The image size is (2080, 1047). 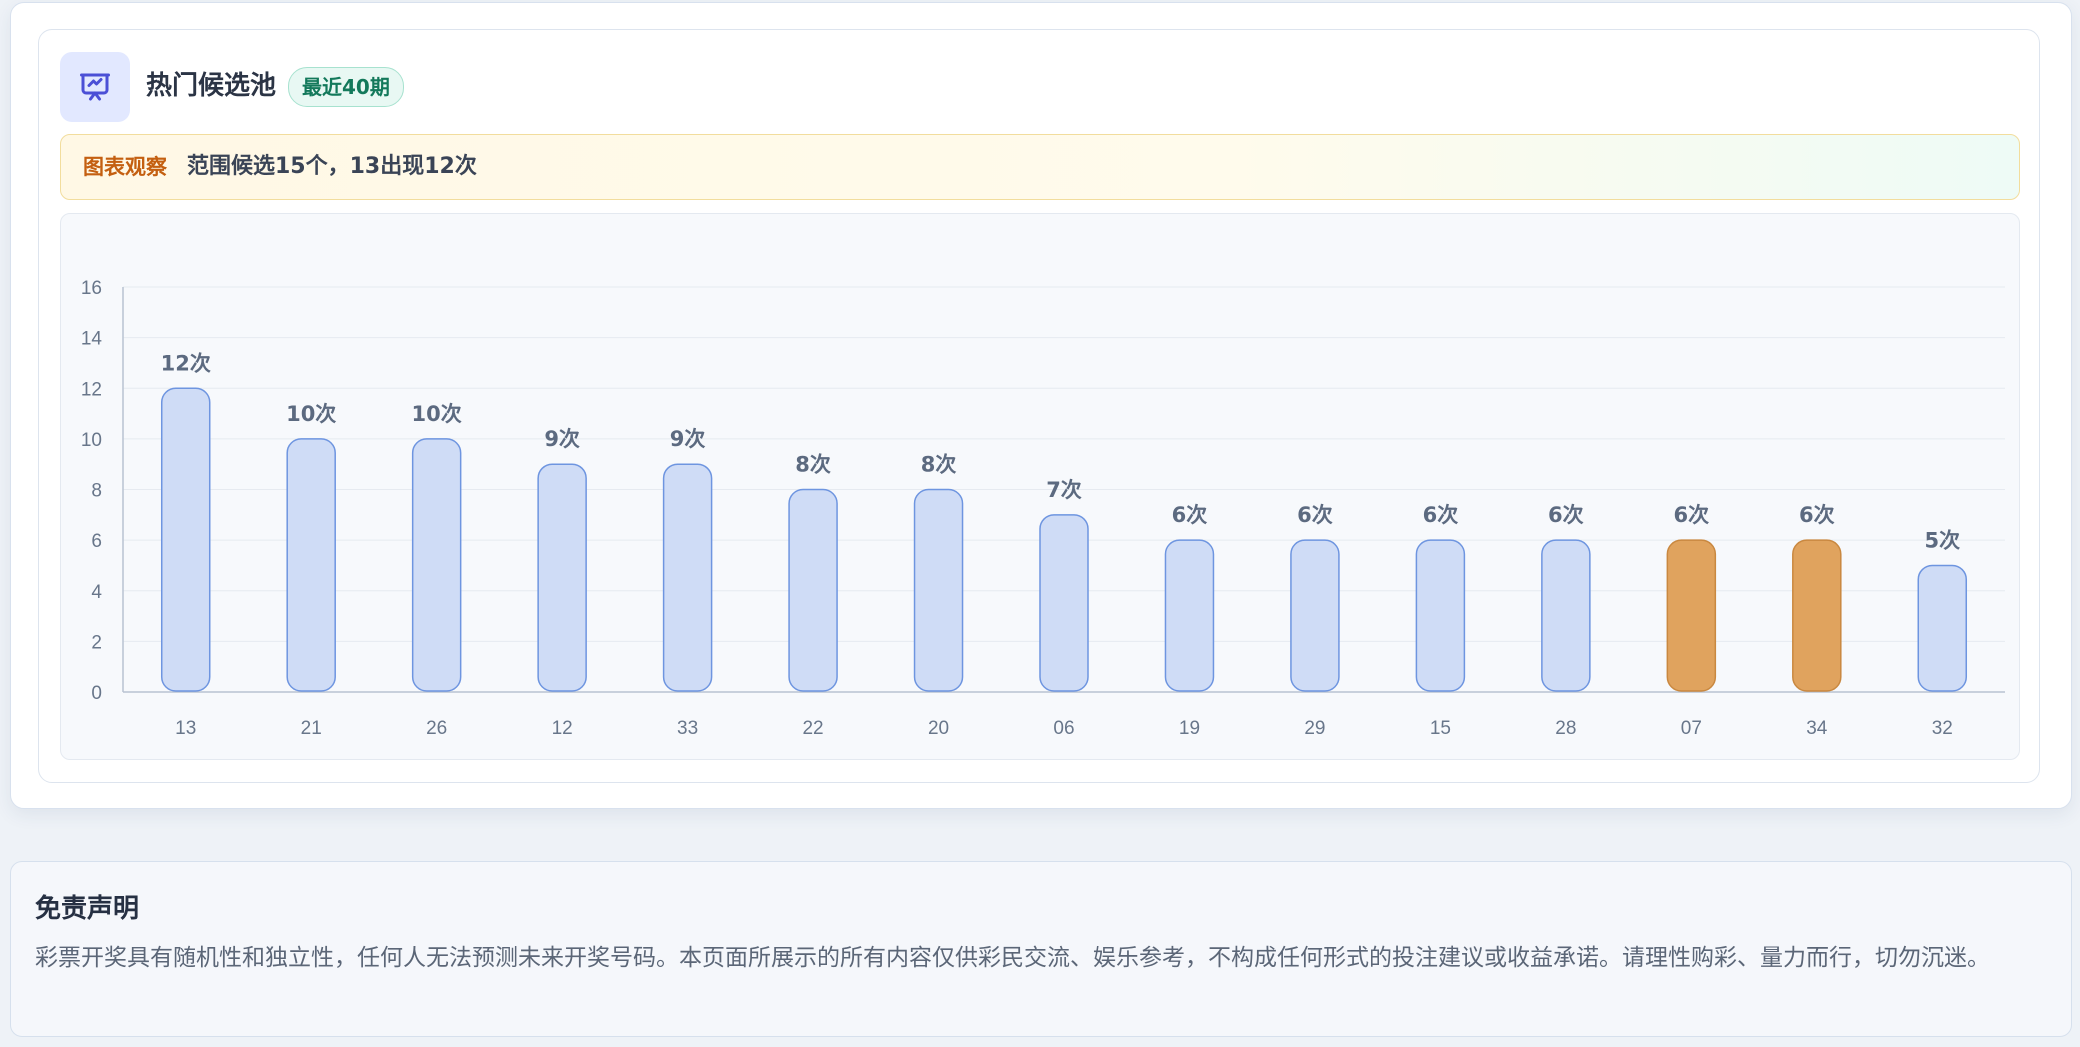 What do you see at coordinates (1064, 490) in the screenshot?
I see `bar-value-label: 7次` at bounding box center [1064, 490].